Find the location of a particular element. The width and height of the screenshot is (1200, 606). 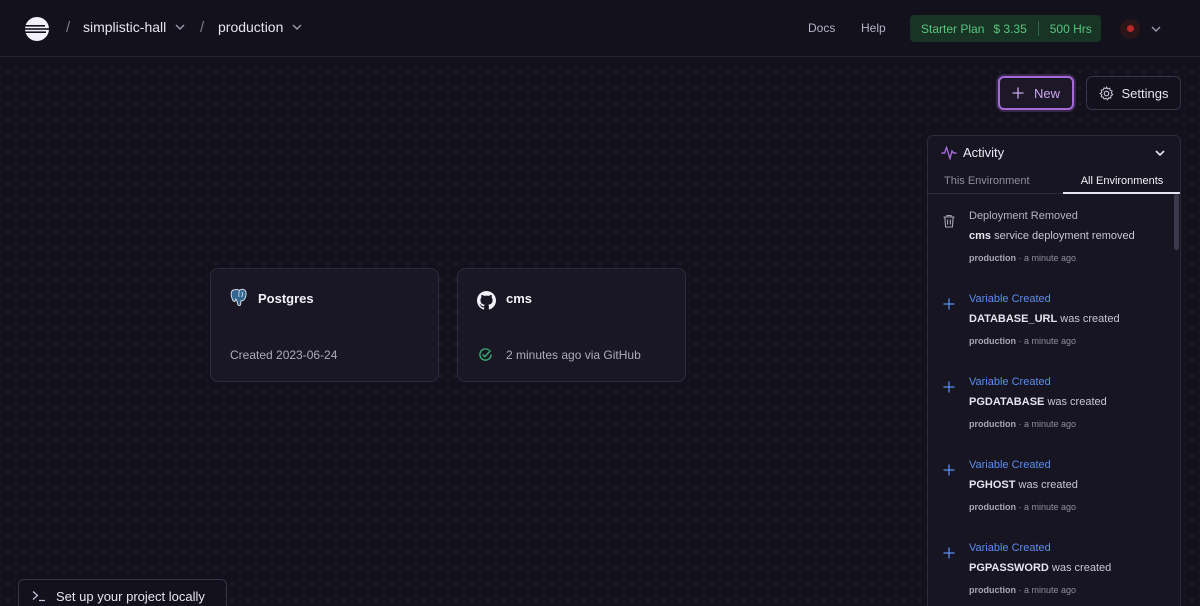

breadcrumb-project: simplistic-hall is located at coordinates (134, 27).